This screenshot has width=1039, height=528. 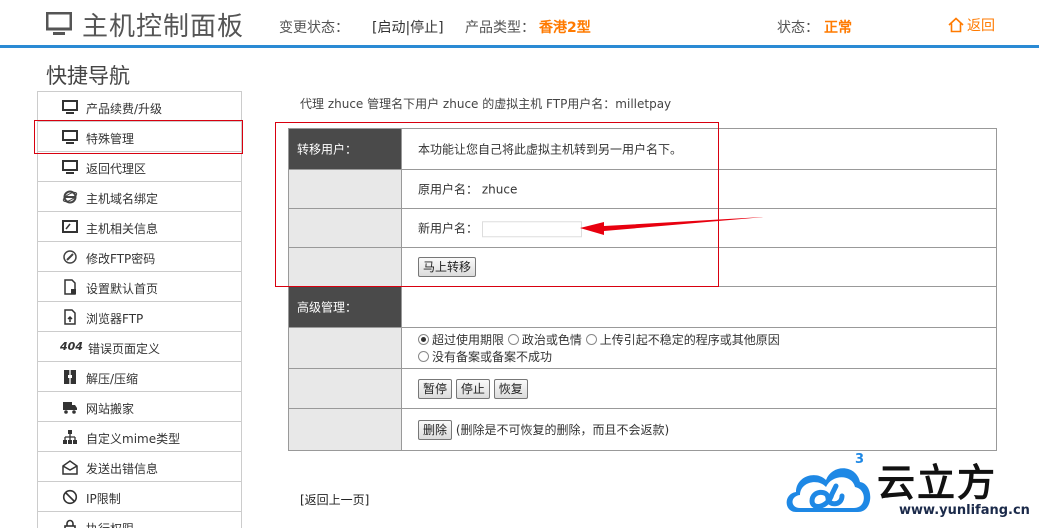 I want to click on block-icon, so click(x=70, y=497).